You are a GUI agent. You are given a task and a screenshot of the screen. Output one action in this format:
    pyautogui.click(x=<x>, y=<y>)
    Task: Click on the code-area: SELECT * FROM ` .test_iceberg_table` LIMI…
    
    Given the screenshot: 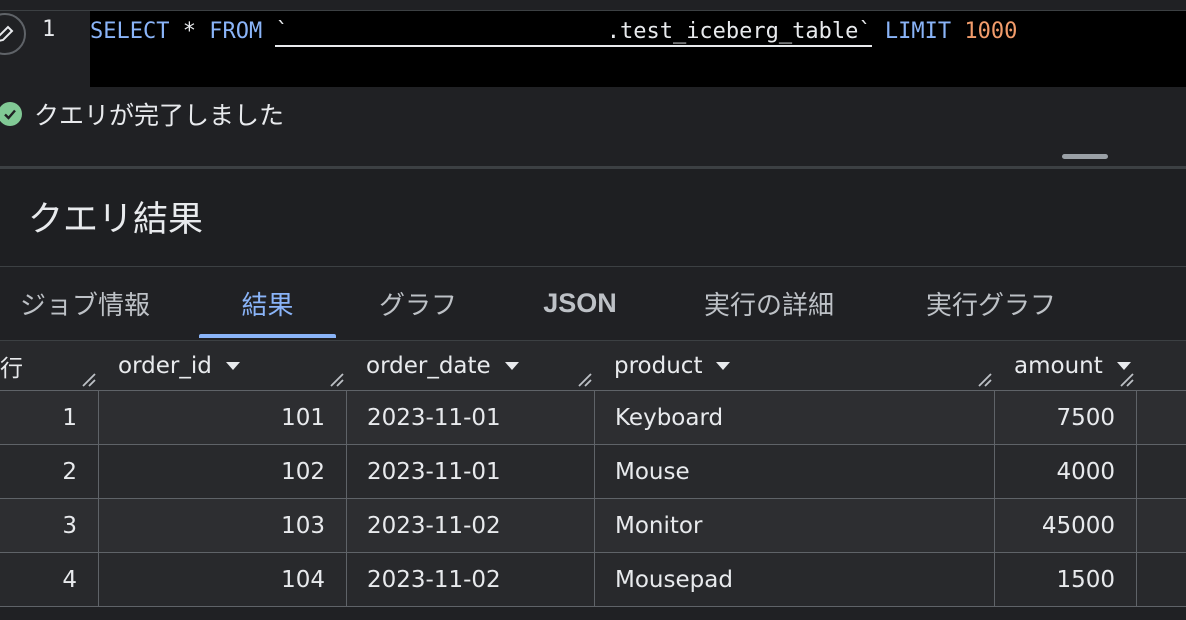 What is the action you would take?
    pyautogui.click(x=638, y=49)
    